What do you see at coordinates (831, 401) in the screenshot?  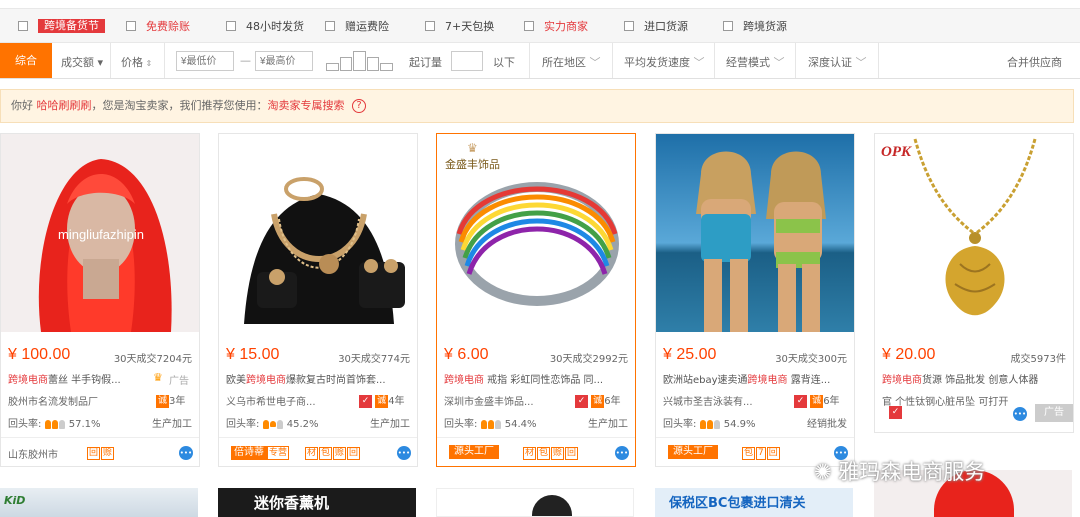 I see `years-text: 6年` at bounding box center [831, 401].